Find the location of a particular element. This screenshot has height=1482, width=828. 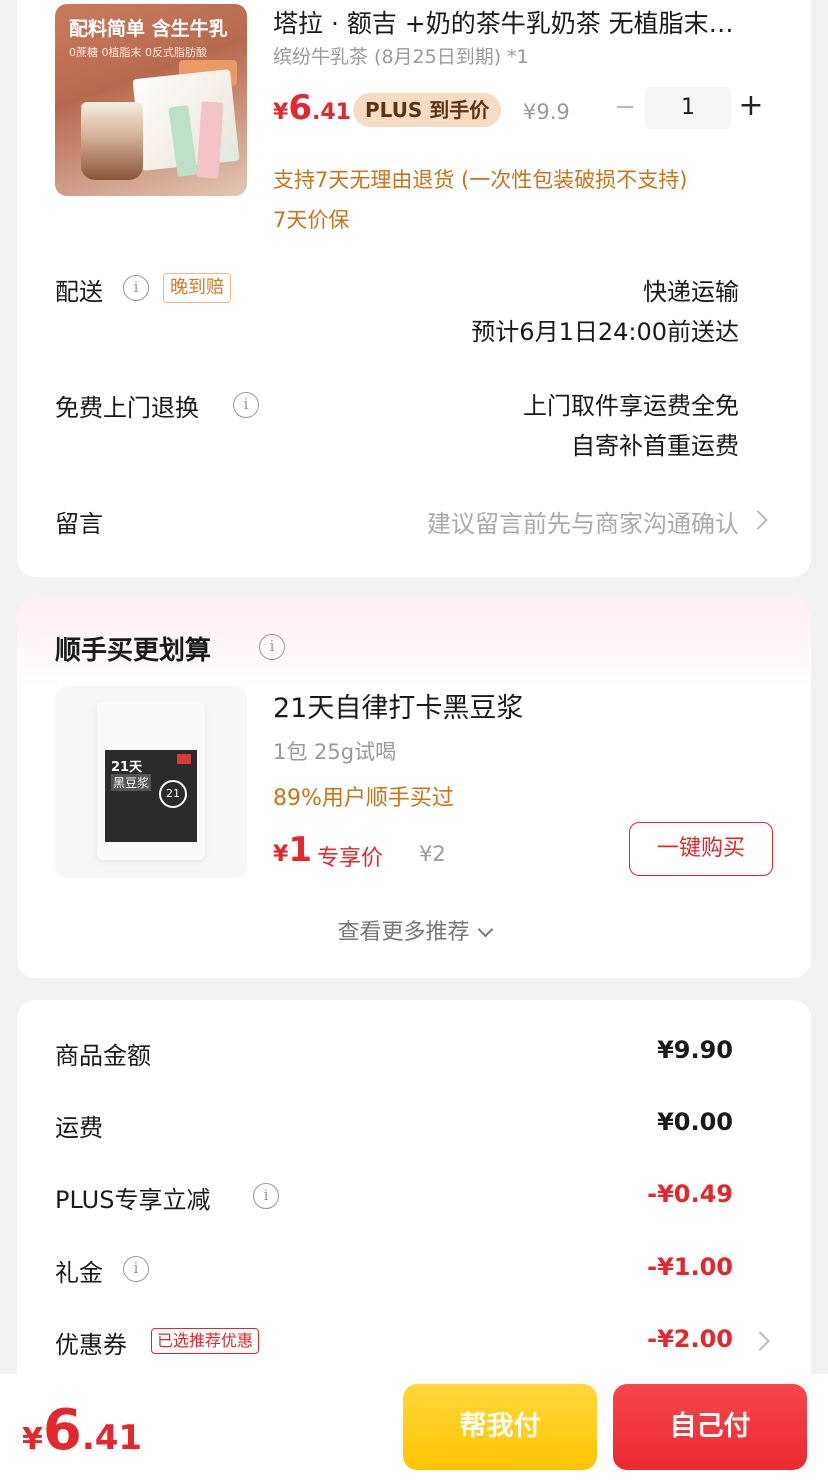

price-protection-text: 7天价保 is located at coordinates (311, 220).